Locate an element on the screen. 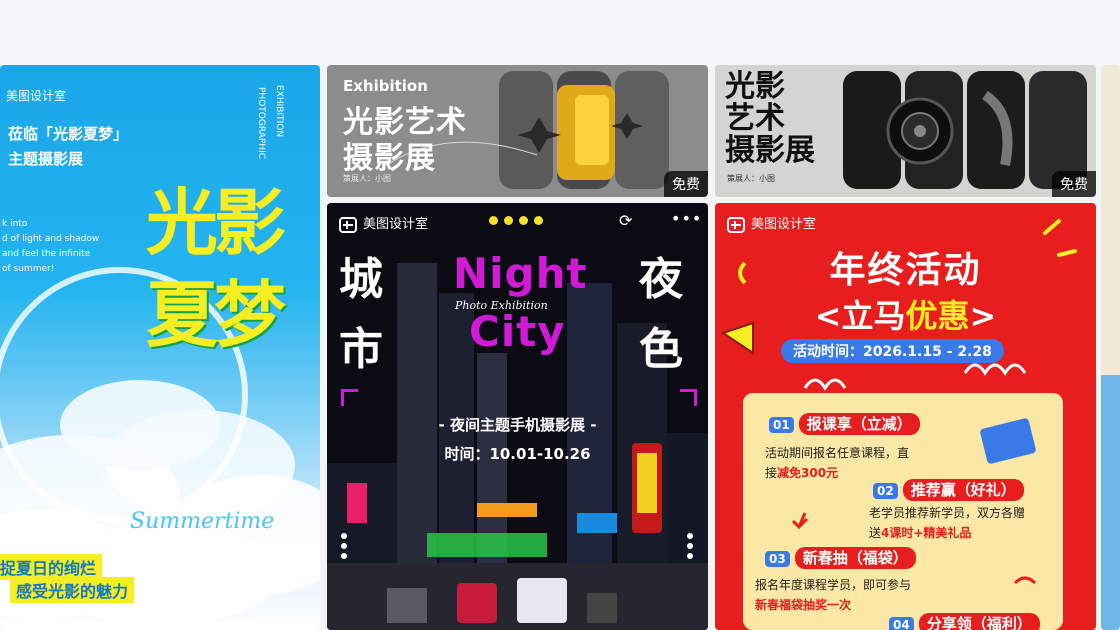  activity-date: 活动时间：2026.1.15 - 2.28 is located at coordinates (892, 351).